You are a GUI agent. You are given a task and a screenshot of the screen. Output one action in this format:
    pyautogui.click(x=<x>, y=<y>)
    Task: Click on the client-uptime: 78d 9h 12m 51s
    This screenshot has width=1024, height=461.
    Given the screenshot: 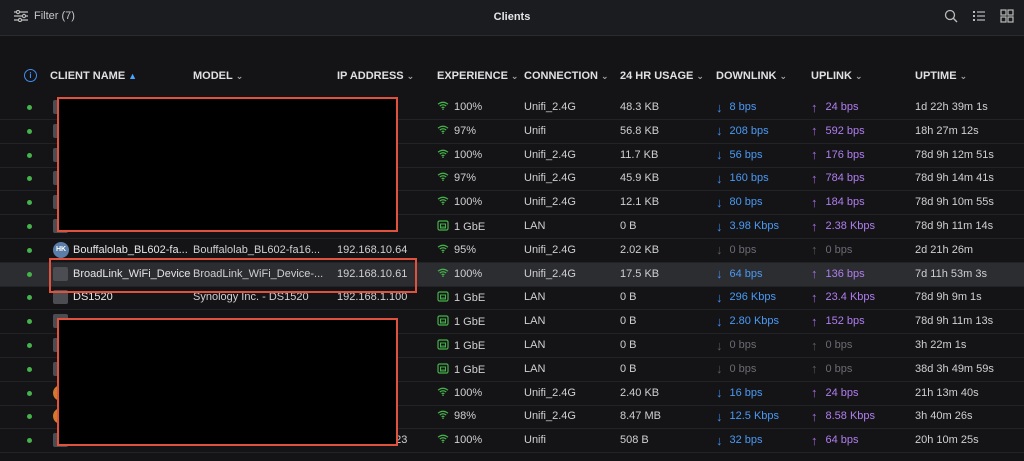 What is the action you would take?
    pyautogui.click(x=954, y=154)
    